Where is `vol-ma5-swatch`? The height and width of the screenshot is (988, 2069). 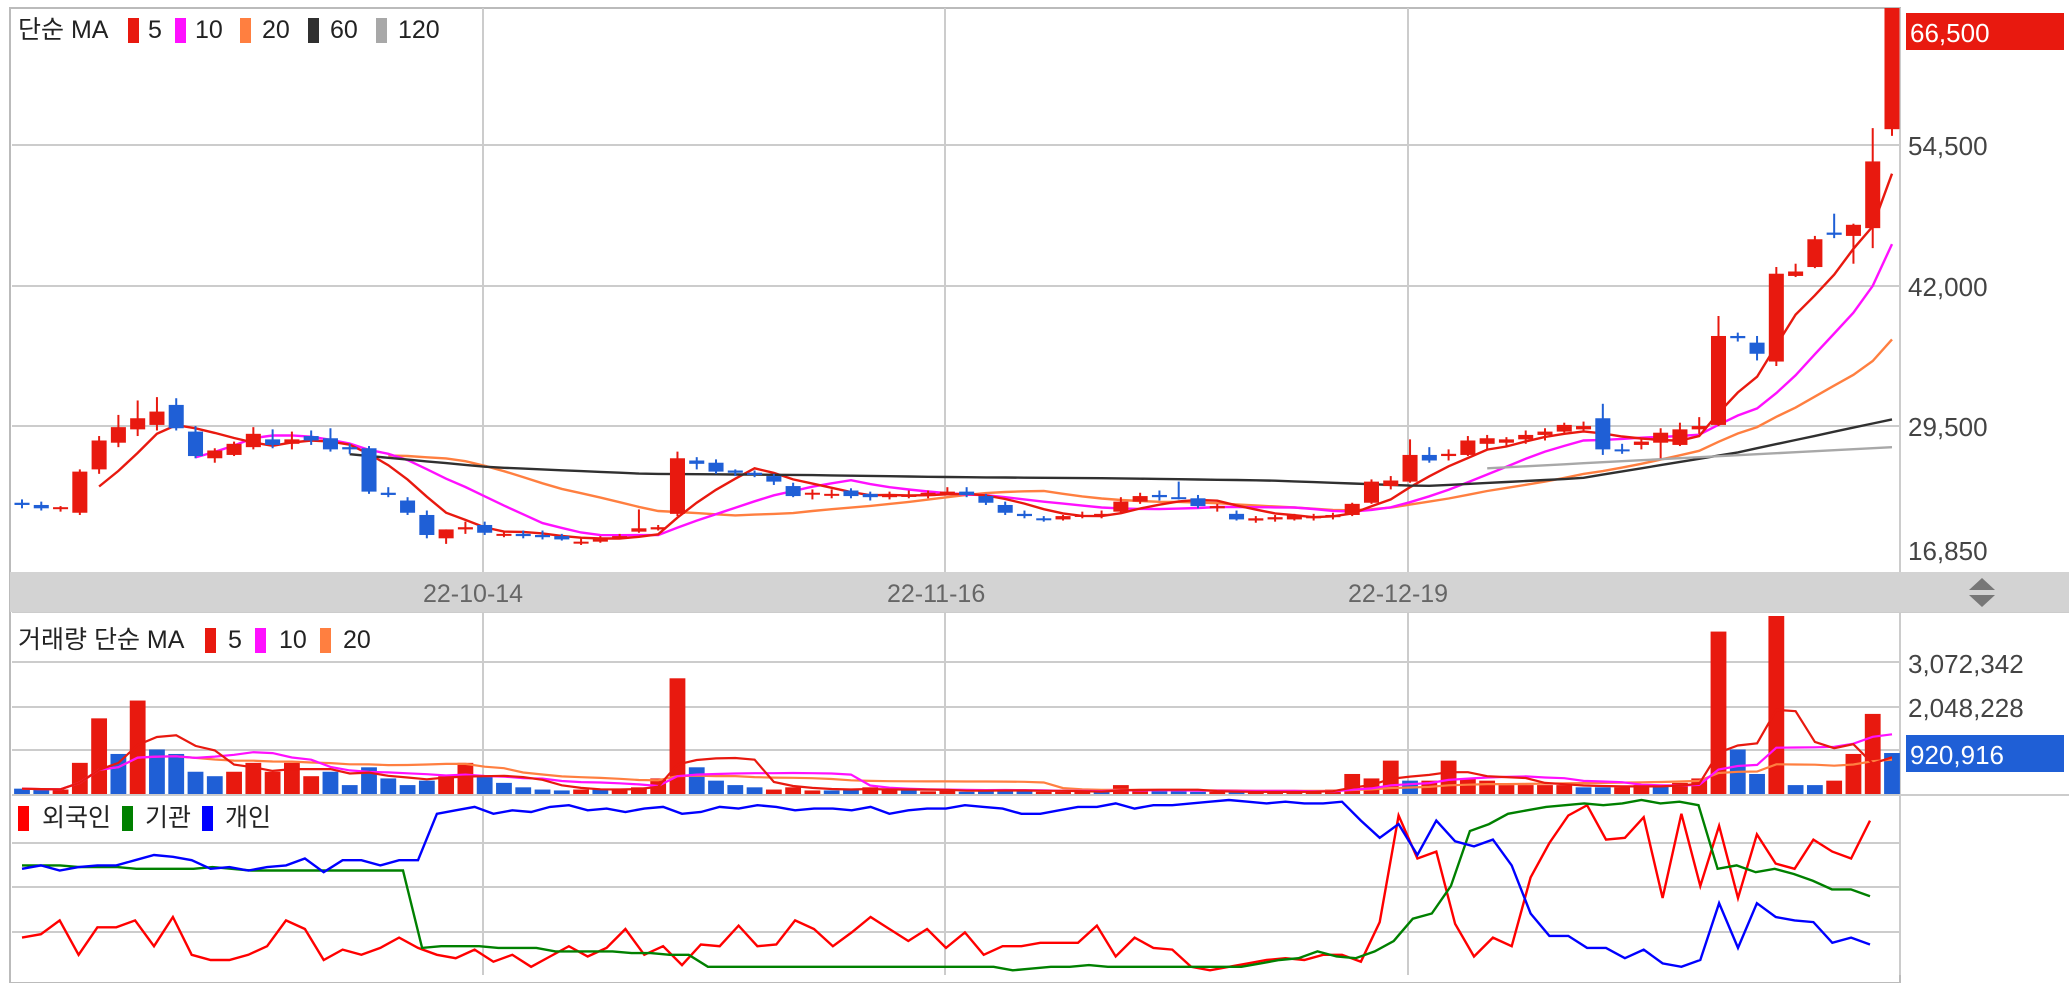 vol-ma5-swatch is located at coordinates (210, 640).